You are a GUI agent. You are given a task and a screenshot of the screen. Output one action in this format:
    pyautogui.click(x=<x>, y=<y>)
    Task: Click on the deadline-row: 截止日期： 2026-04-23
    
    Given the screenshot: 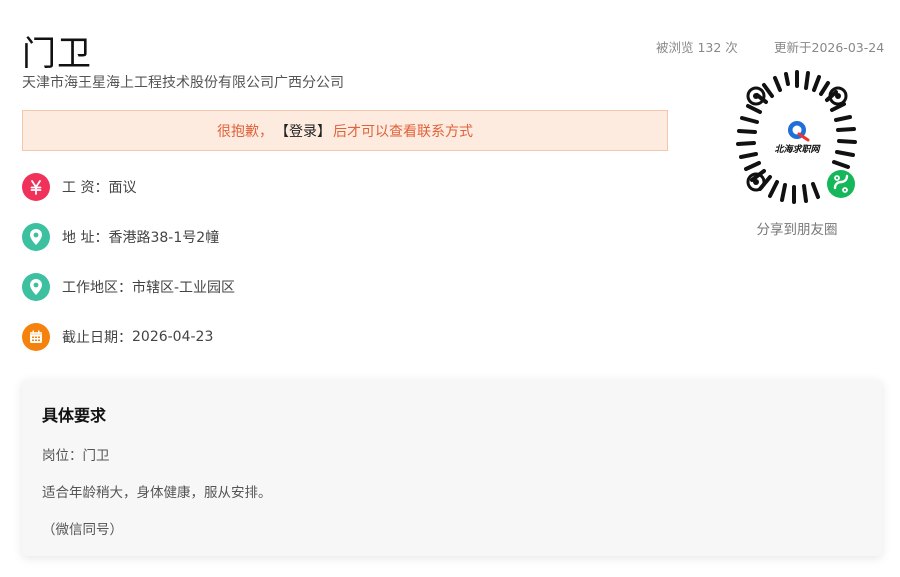 What is the action you would take?
    pyautogui.click(x=117, y=337)
    